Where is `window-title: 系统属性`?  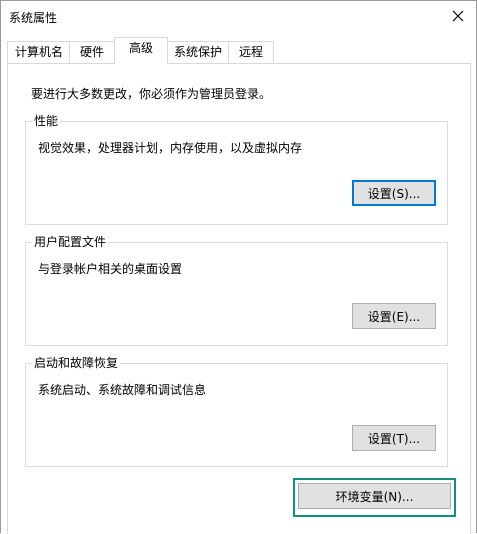 window-title: 系统属性 is located at coordinates (33, 18).